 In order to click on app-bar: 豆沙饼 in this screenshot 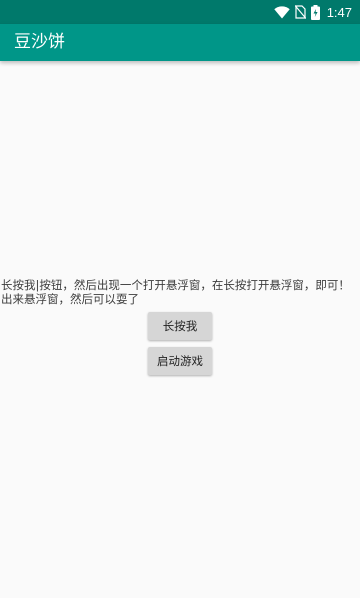, I will do `click(180, 42)`.